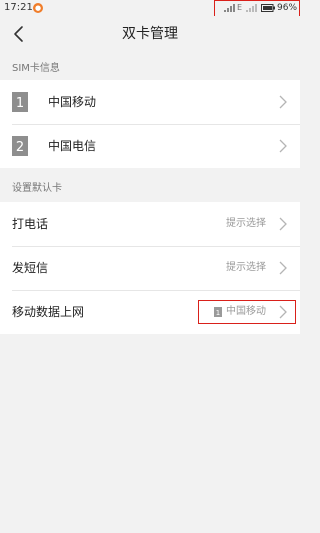  I want to click on list-item-call: 打电话 提示选择, so click(150, 224).